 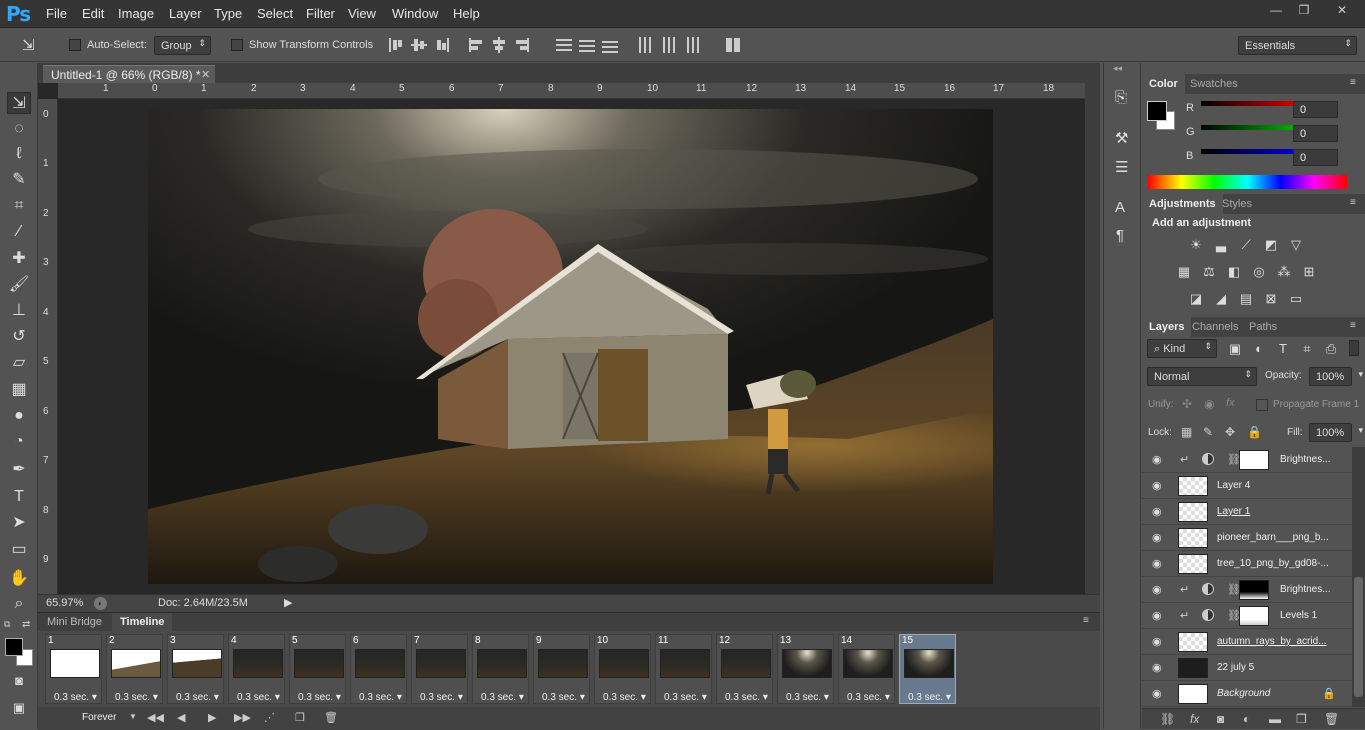 What do you see at coordinates (1252, 103) in the screenshot?
I see `red-slider` at bounding box center [1252, 103].